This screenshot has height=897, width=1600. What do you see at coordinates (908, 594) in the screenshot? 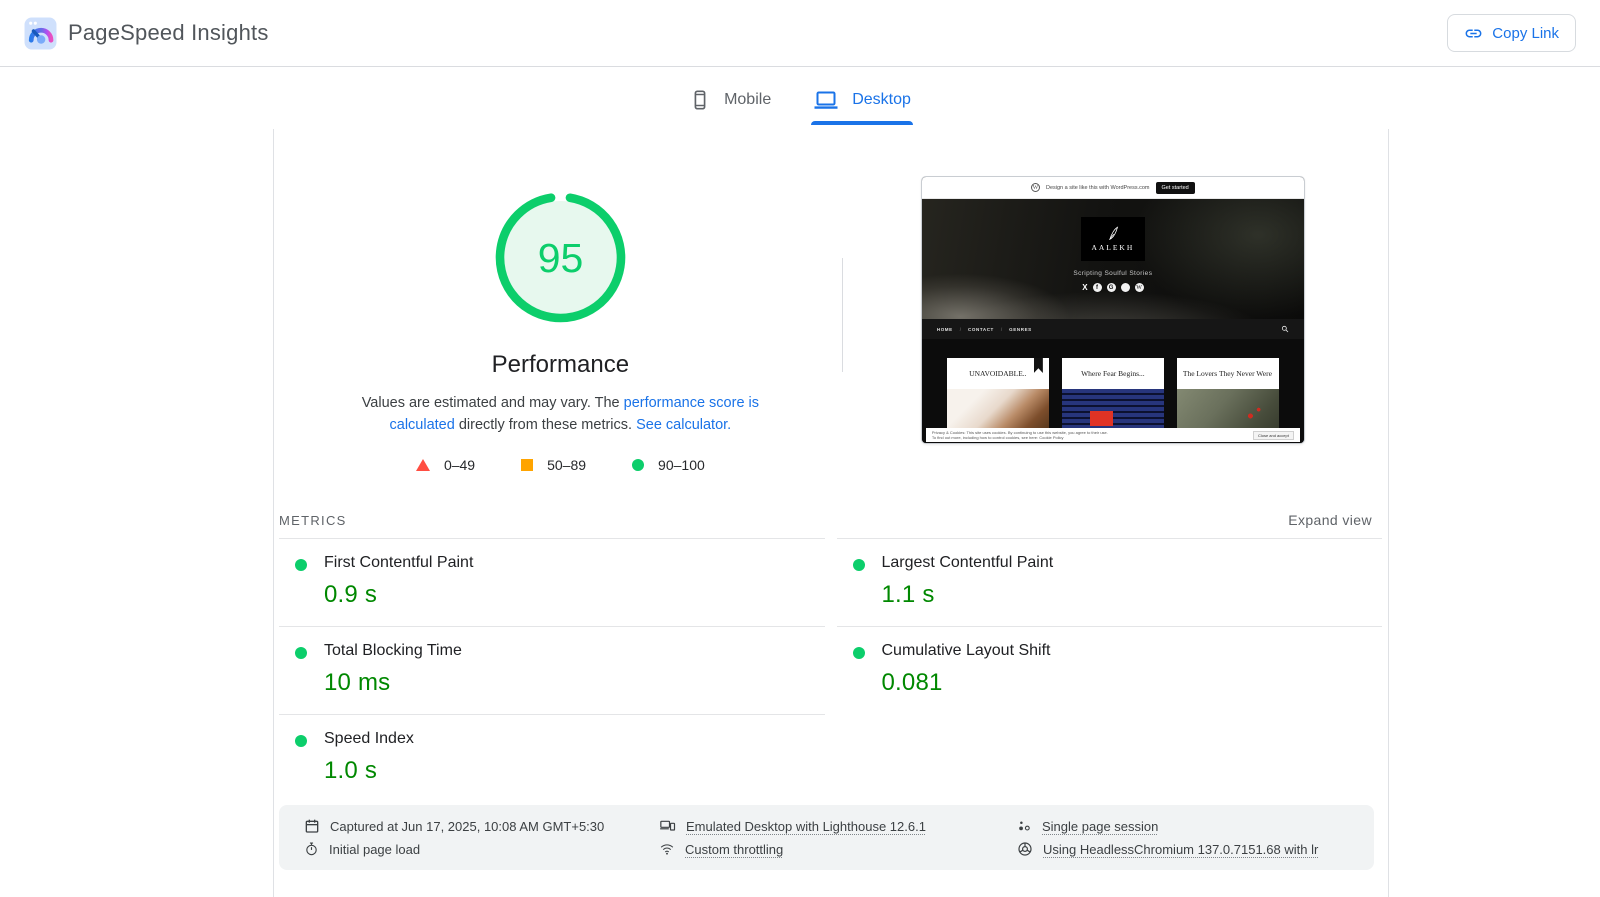
I see `metric-value: 1.1 s` at bounding box center [908, 594].